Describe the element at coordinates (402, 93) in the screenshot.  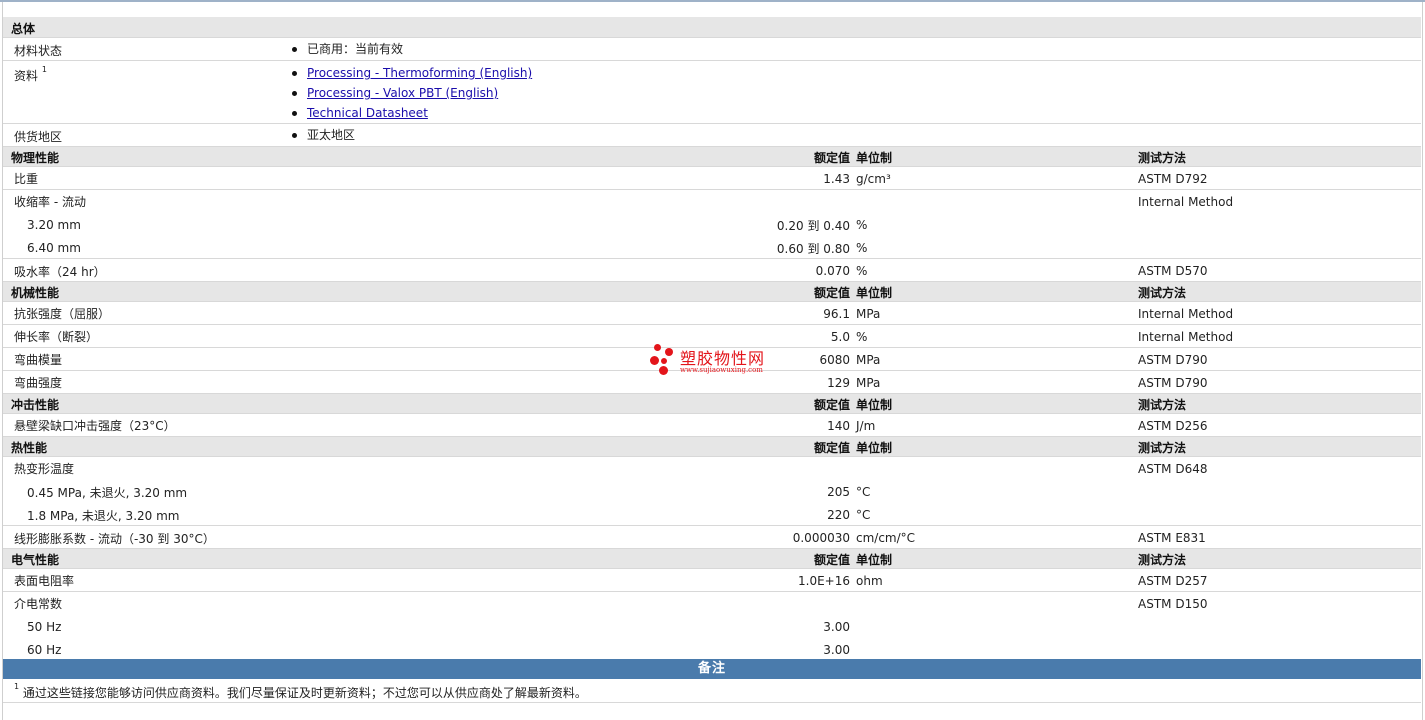
I see `doc-link-valox: Processing - Valox PBT (English)` at that location.